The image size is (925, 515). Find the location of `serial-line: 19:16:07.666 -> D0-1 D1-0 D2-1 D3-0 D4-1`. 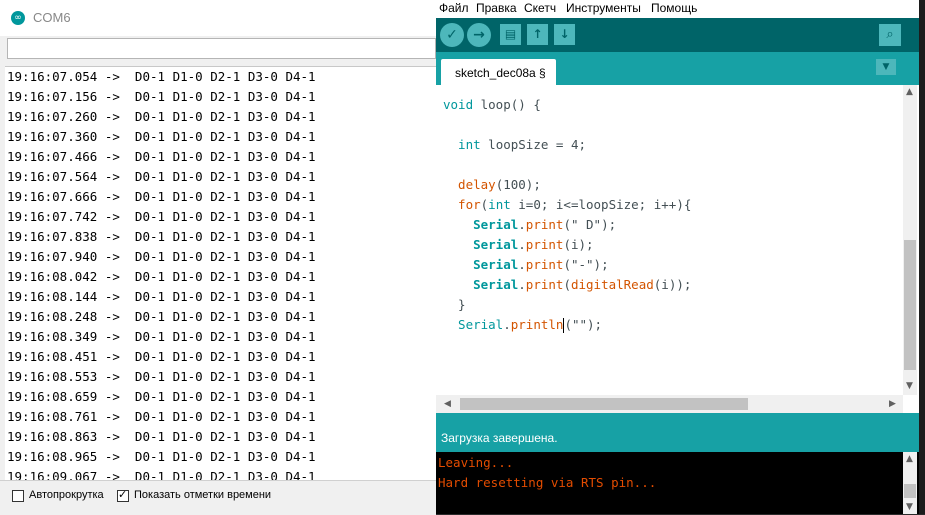

serial-line: 19:16:07.666 -> D0-1 D1-0 D2-1 D3-0 D4-1 is located at coordinates (161, 196).